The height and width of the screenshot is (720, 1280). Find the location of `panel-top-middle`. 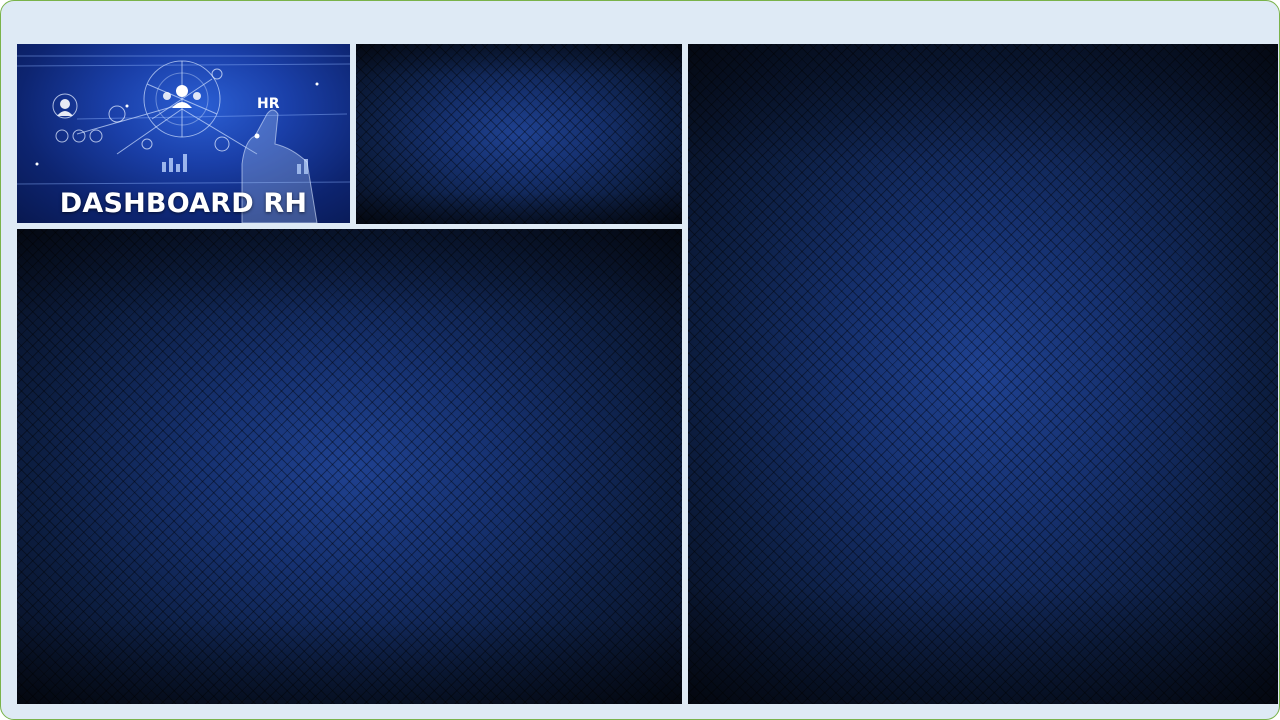

panel-top-middle is located at coordinates (519, 134).